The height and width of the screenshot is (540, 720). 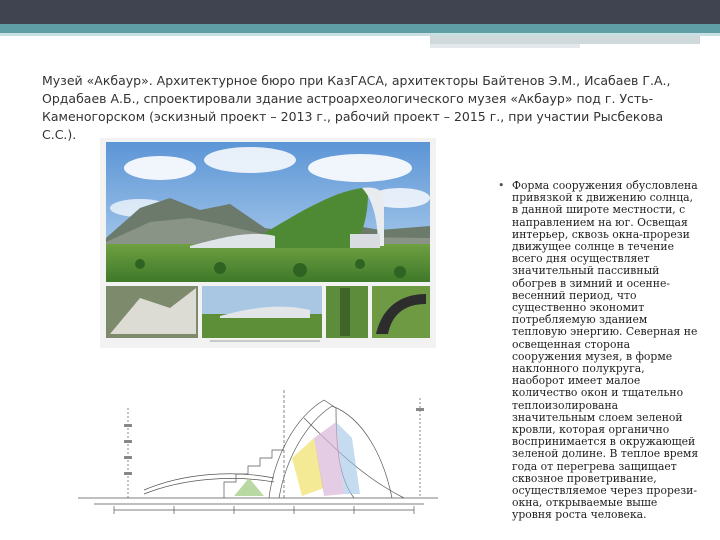 What do you see at coordinates (565, 40) in the screenshot?
I see `decor-tab` at bounding box center [565, 40].